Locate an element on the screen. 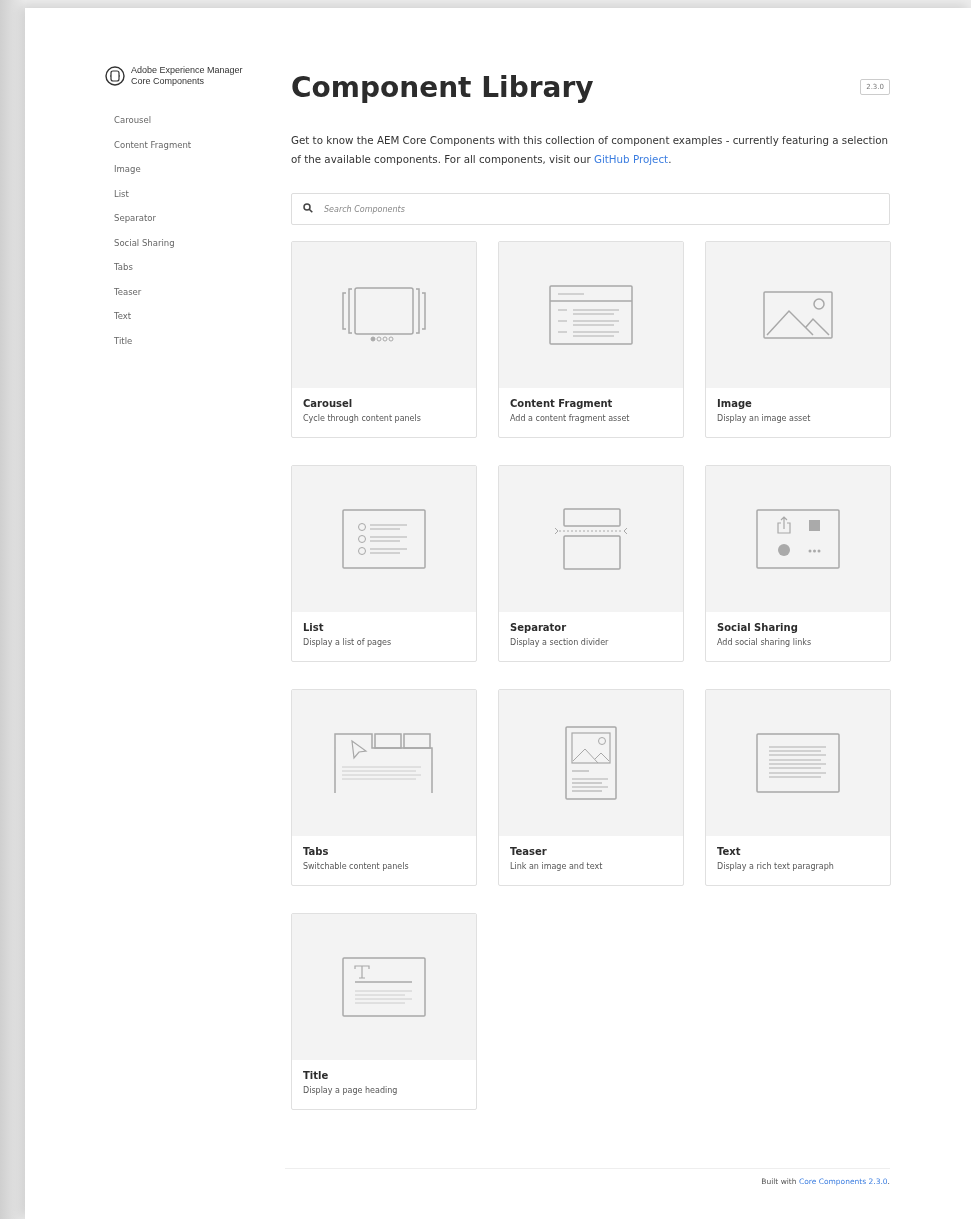 This screenshot has height=1219, width=971. logo-icon is located at coordinates (115, 76).